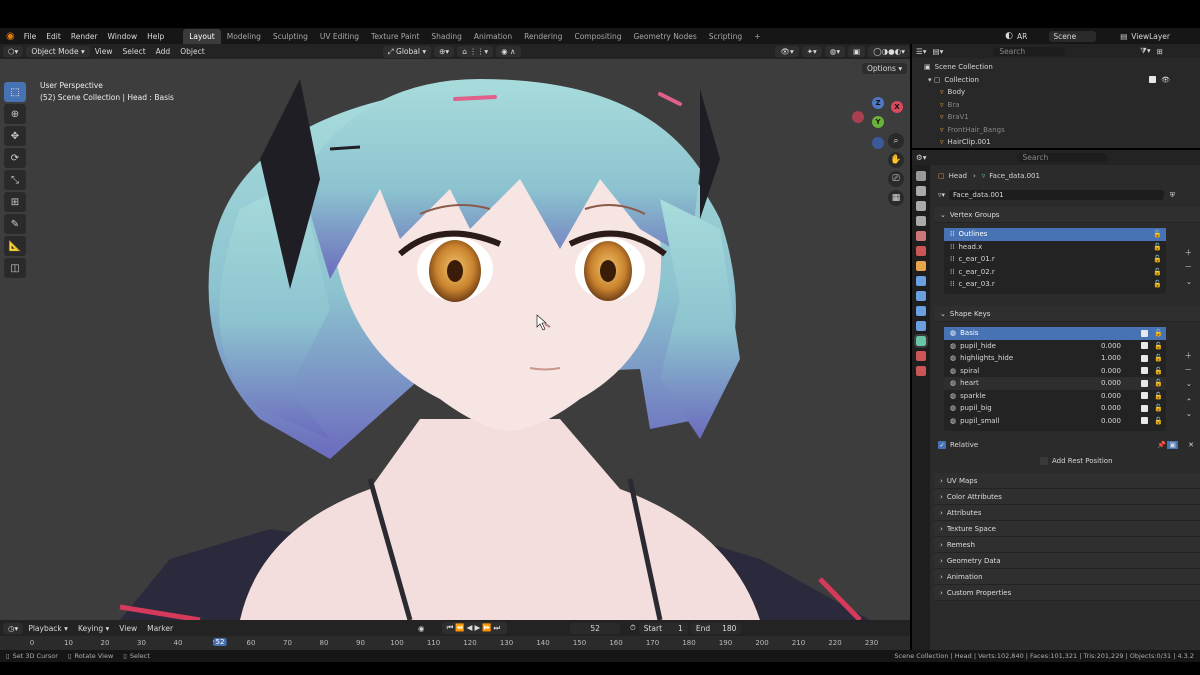  I want to click on mesh-data-browse-icon: ▿▾, so click(941, 195).